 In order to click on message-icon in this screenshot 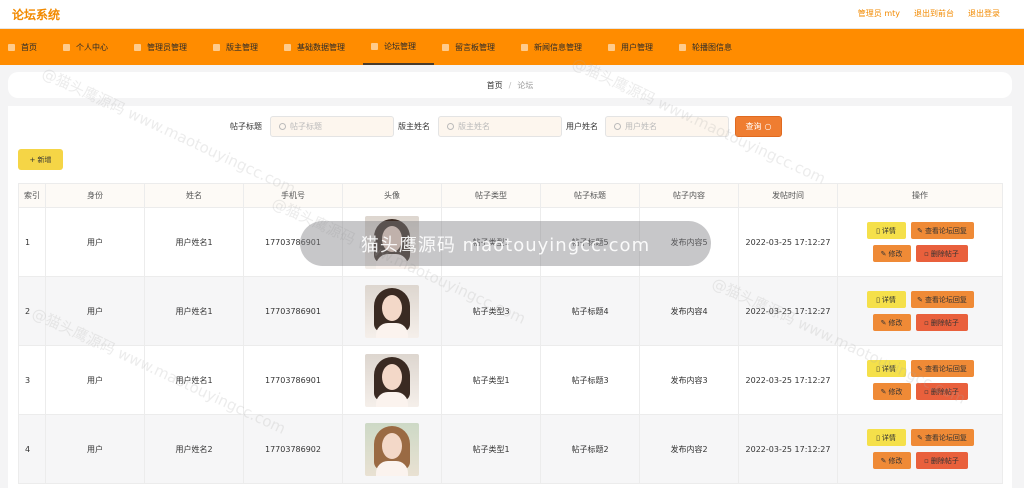, I will do `click(445, 47)`.